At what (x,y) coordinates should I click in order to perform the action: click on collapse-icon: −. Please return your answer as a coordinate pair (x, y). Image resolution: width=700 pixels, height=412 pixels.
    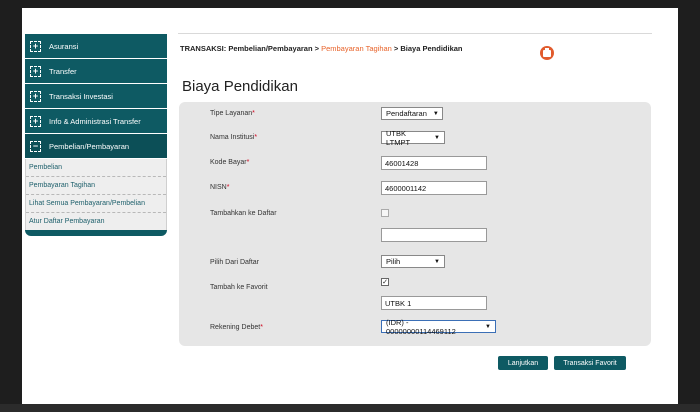
    Looking at the image, I should click on (35, 146).